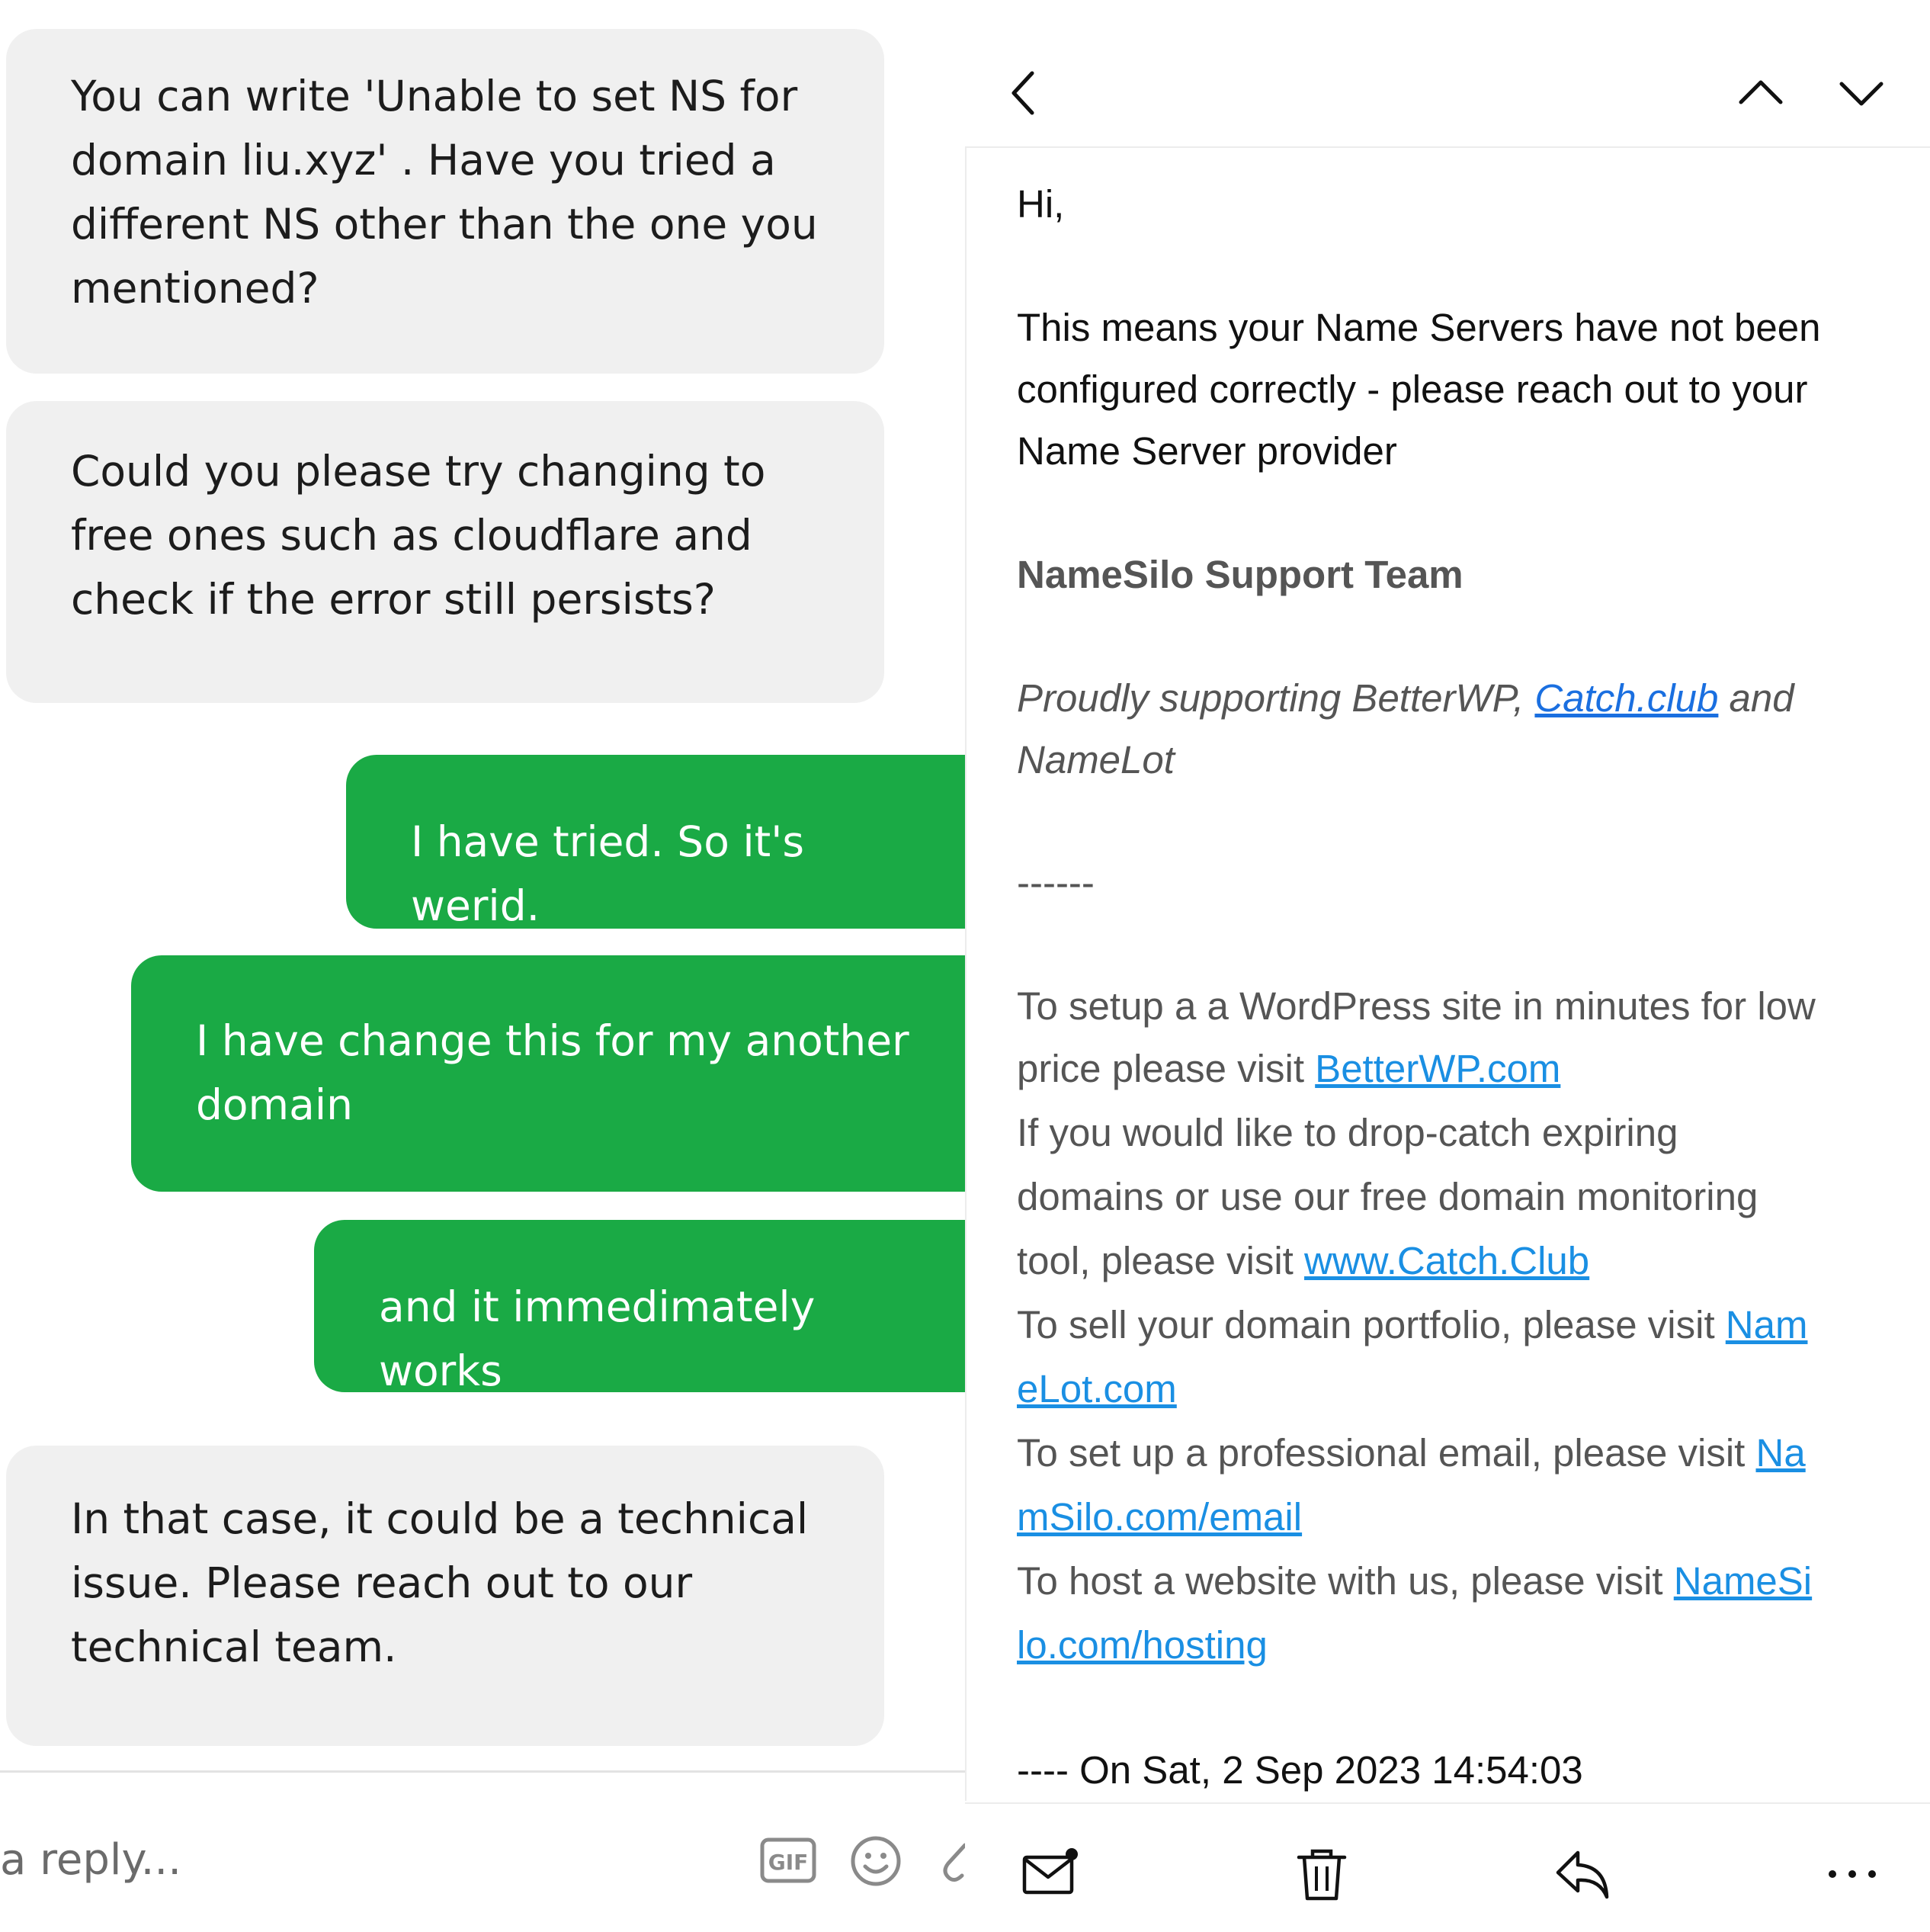 The width and height of the screenshot is (1930, 1932). What do you see at coordinates (1207, 451) in the screenshot?
I see `email-text-line: Name Server provider` at bounding box center [1207, 451].